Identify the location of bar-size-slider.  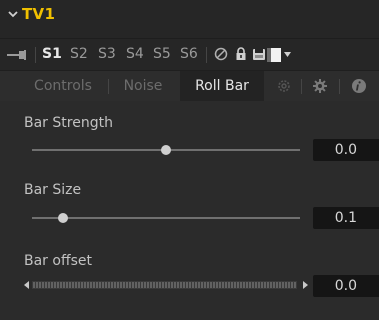
(166, 218).